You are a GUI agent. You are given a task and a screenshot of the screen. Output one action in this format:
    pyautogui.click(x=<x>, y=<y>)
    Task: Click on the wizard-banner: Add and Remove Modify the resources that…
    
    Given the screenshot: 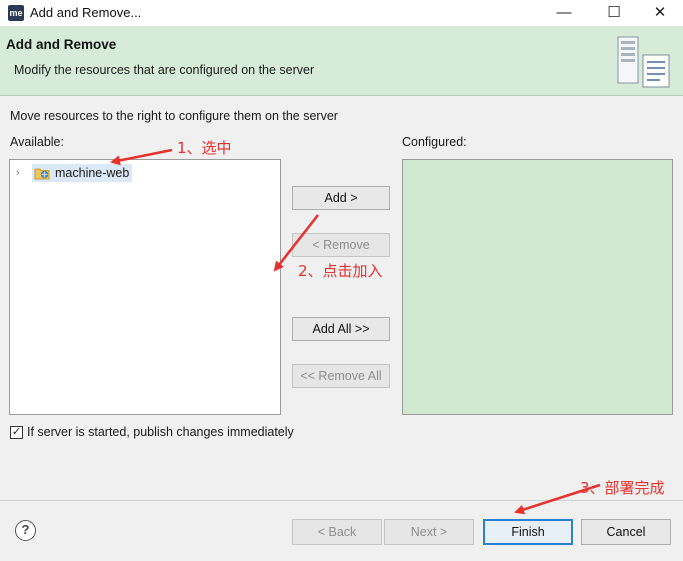 What is the action you would take?
    pyautogui.click(x=341, y=61)
    